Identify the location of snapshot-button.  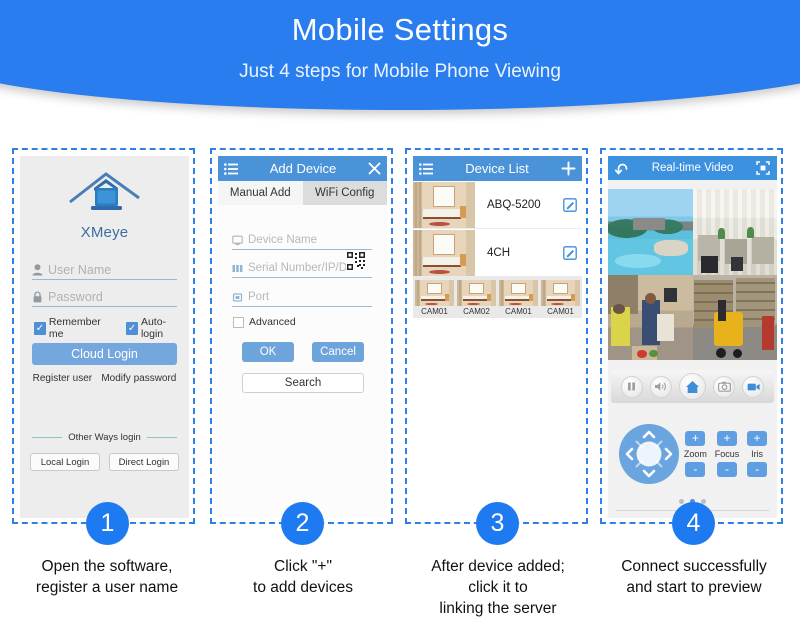
(724, 386).